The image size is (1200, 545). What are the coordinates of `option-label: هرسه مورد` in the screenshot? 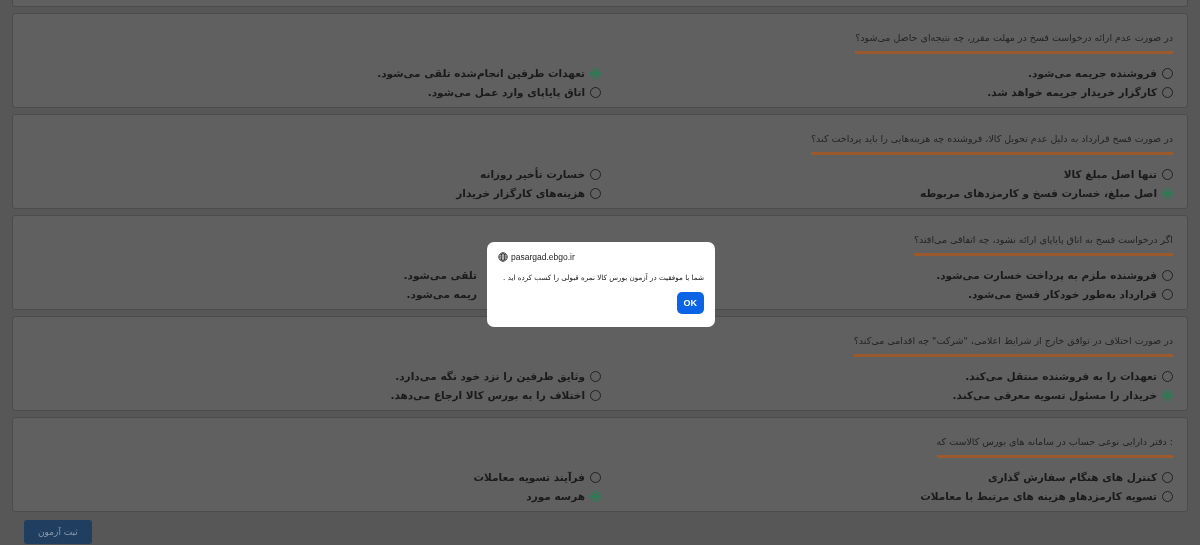 It's located at (555, 496).